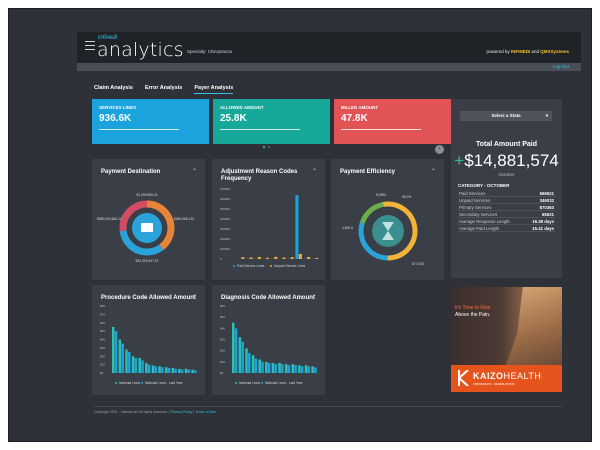  I want to click on powered-brand2: QMXSystems, so click(554, 51).